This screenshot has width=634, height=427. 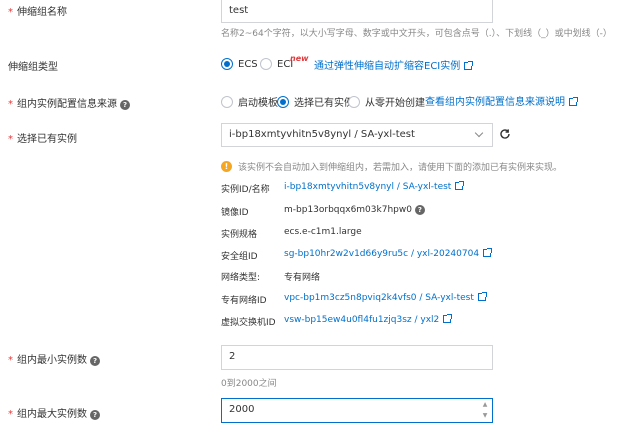 I want to click on min-instances-label: * 组内最小实例数?, so click(x=54, y=358).